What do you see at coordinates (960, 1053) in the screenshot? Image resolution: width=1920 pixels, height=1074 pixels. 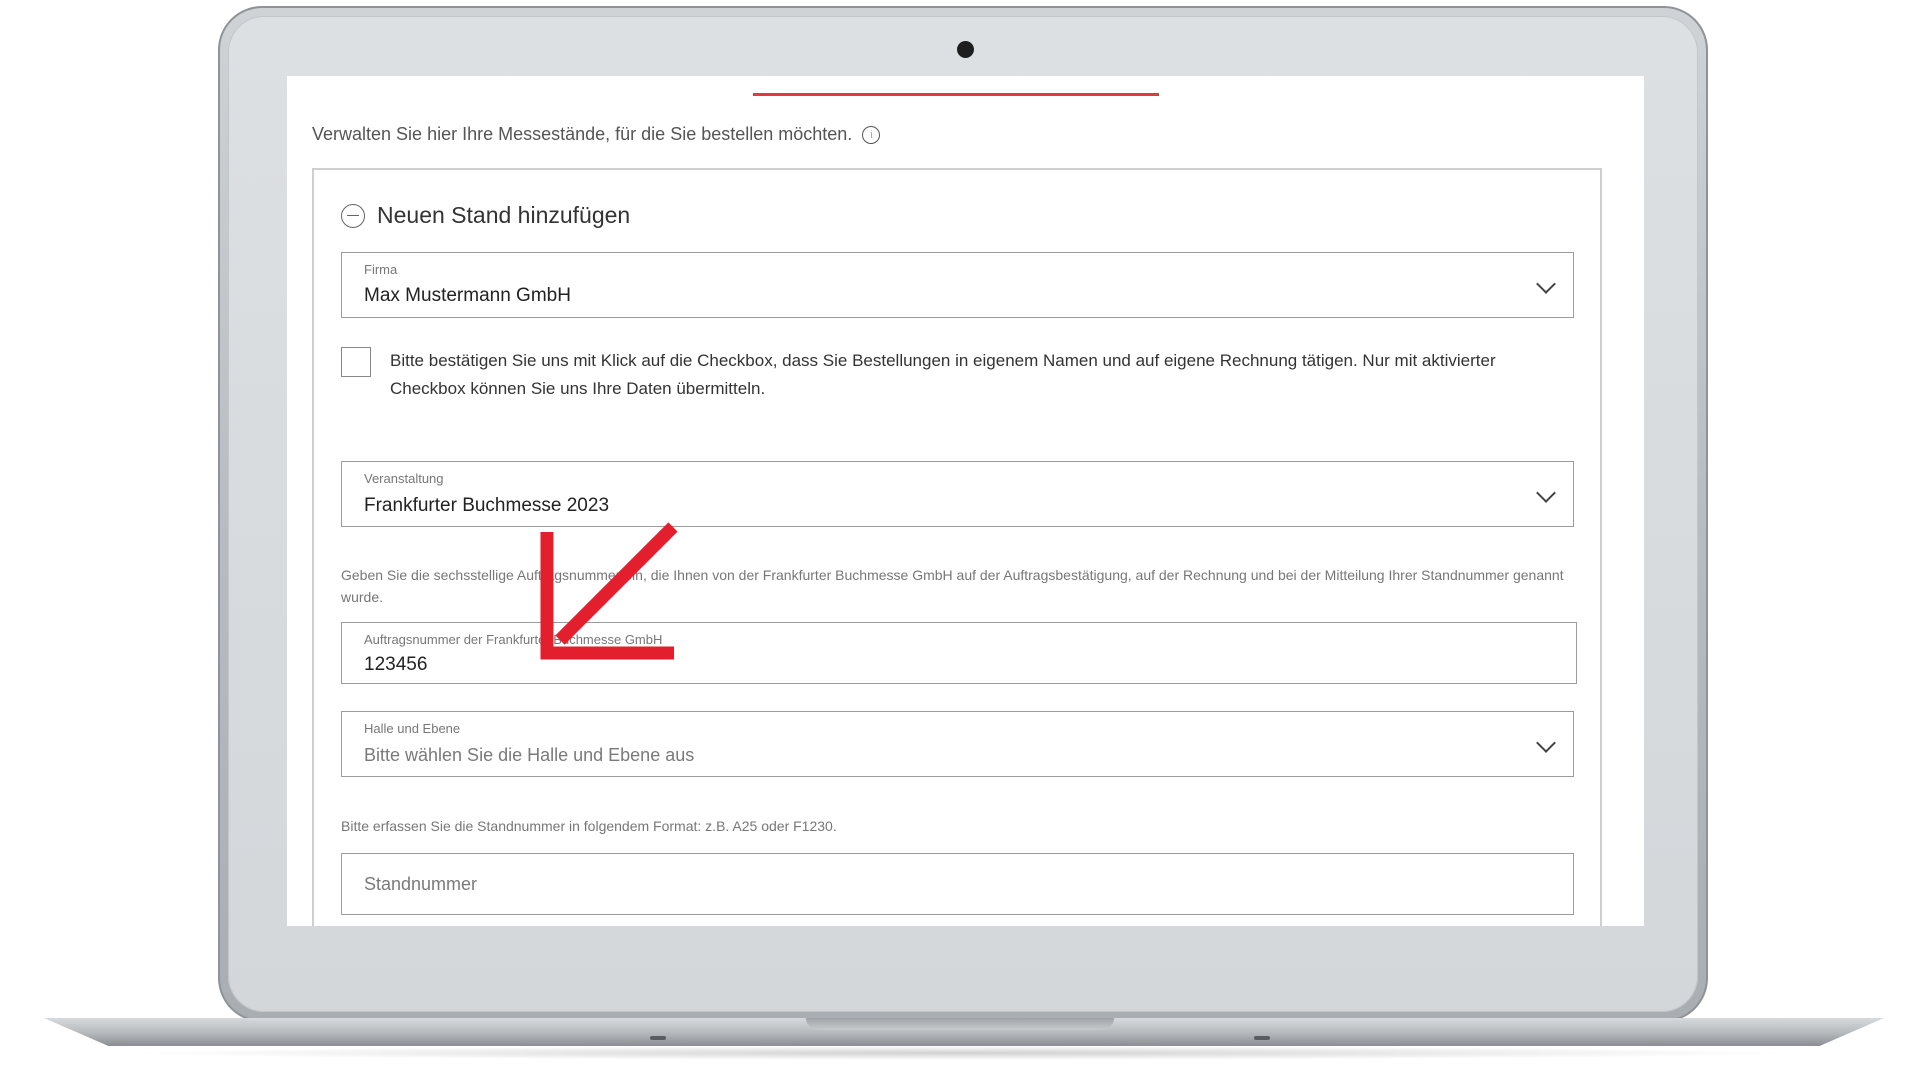 I see `laptop-shadow` at bounding box center [960, 1053].